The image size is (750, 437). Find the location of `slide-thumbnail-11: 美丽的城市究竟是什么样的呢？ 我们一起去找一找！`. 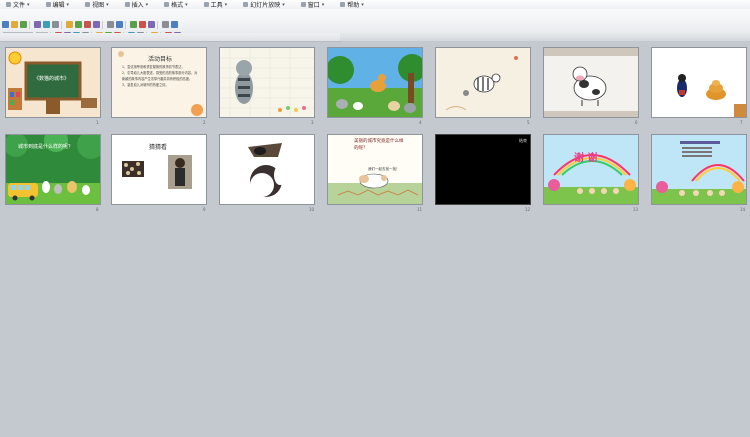

slide-thumbnail-11: 美丽的城市究竟是什么样的呢？ 我们一起去找一找！ is located at coordinates (375, 169).